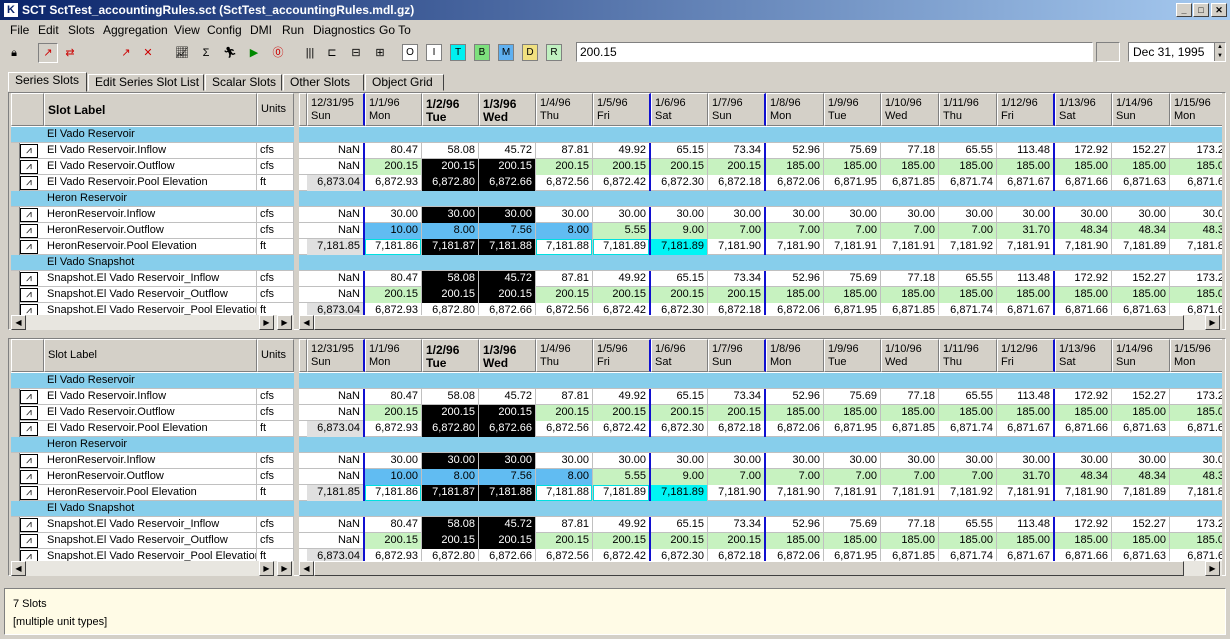 Image resolution: width=1230 pixels, height=639 pixels. I want to click on value-cell: 7,181.88, so click(507, 247).